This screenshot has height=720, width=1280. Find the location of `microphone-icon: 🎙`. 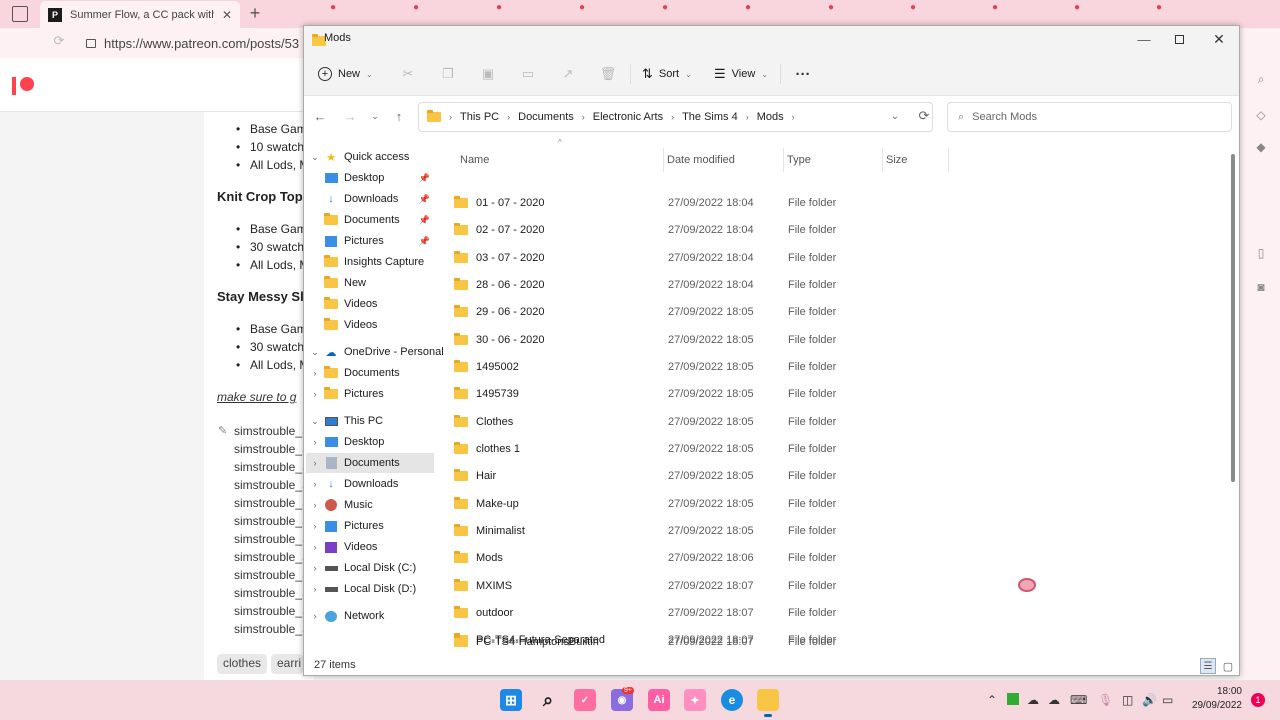

microphone-icon: 🎙 is located at coordinates (1105, 700).